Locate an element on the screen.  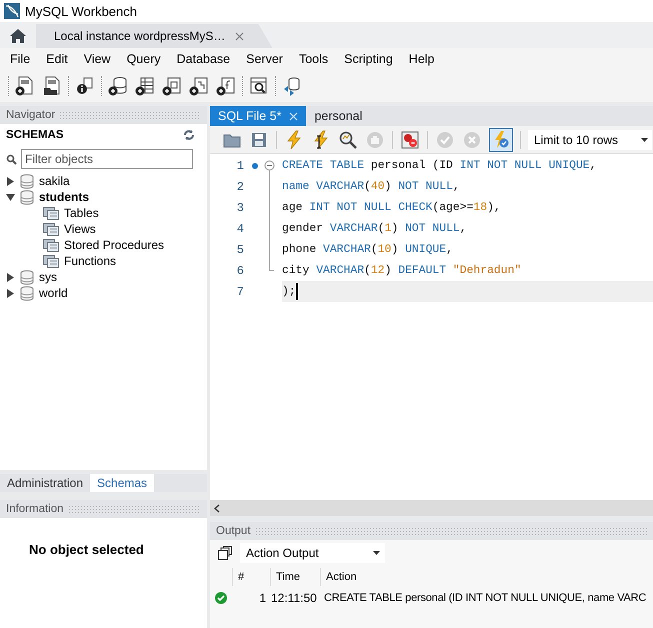
sidebar-tab: Schemas is located at coordinates (122, 483).